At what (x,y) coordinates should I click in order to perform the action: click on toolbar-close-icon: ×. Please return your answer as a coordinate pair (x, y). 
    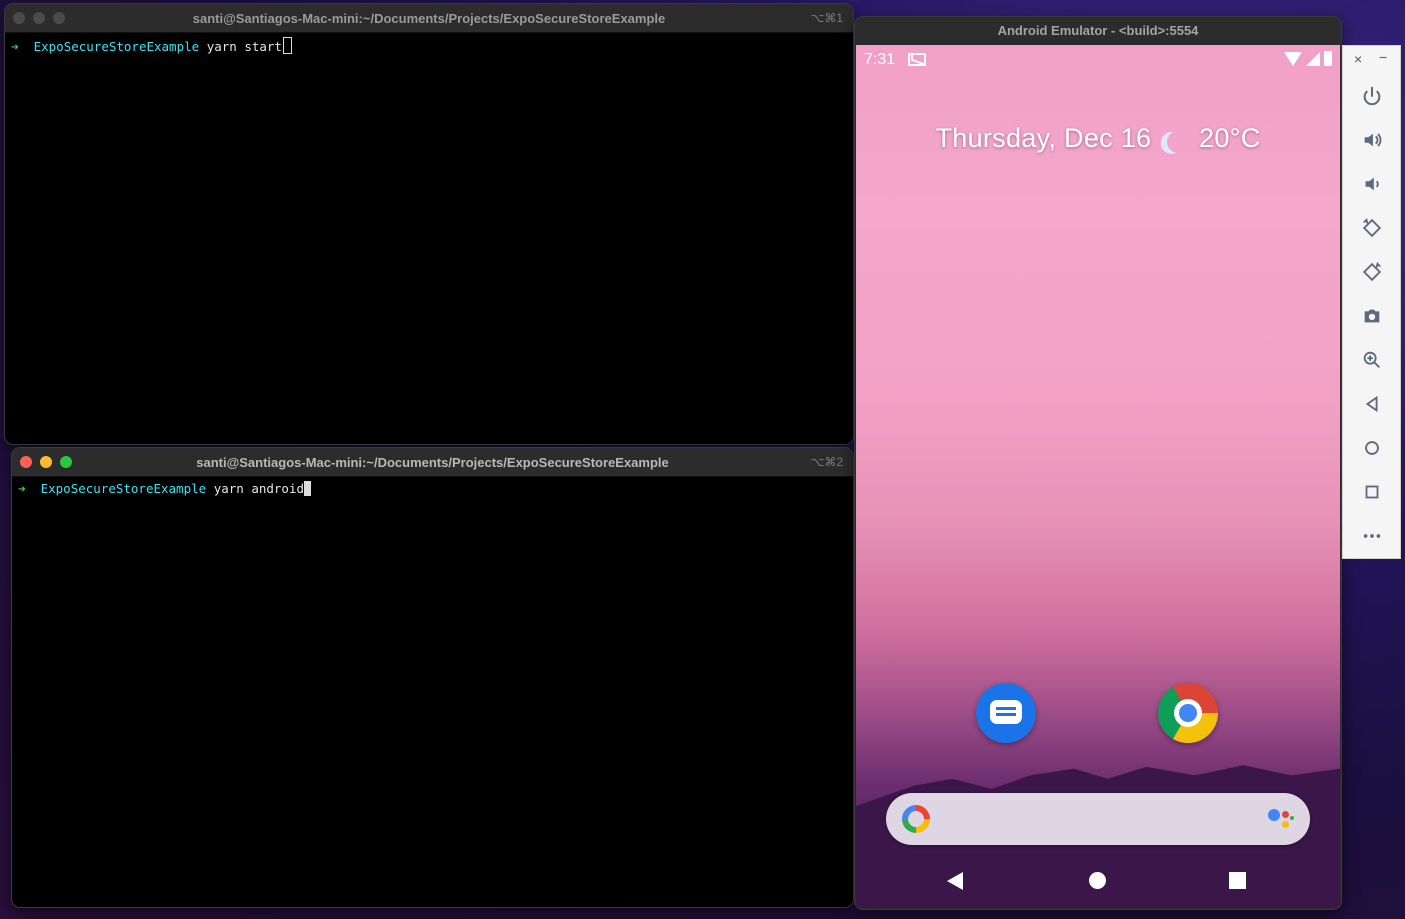
    Looking at the image, I should click on (1358, 59).